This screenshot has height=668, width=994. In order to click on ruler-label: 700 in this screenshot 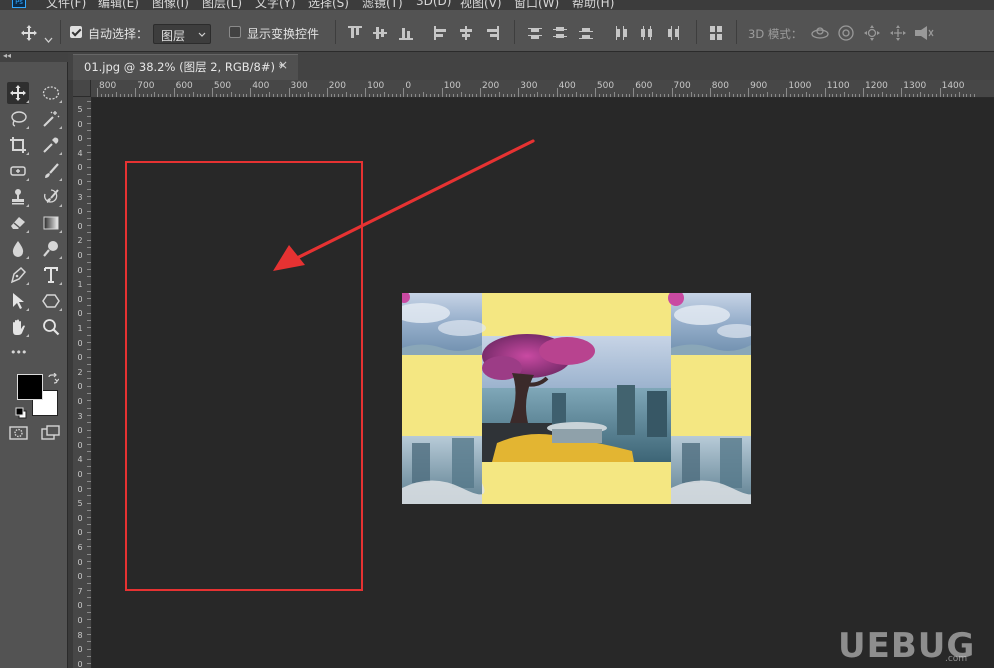, I will do `click(146, 86)`.